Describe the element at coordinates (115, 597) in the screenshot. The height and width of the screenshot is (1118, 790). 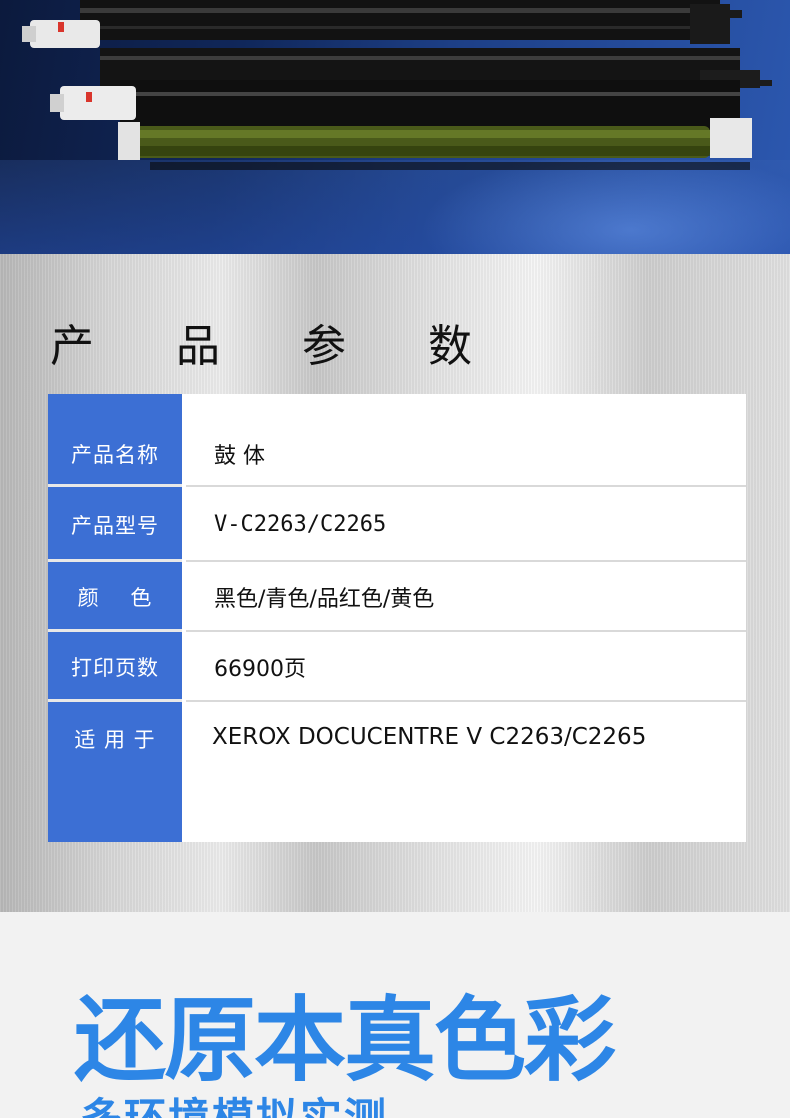
I see `spec-label: 颜 色` at that location.